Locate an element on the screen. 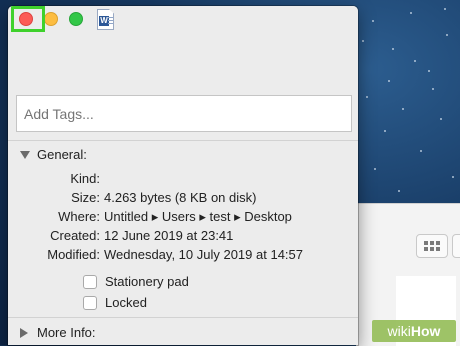  size-label: Size: is located at coordinates (85, 197).